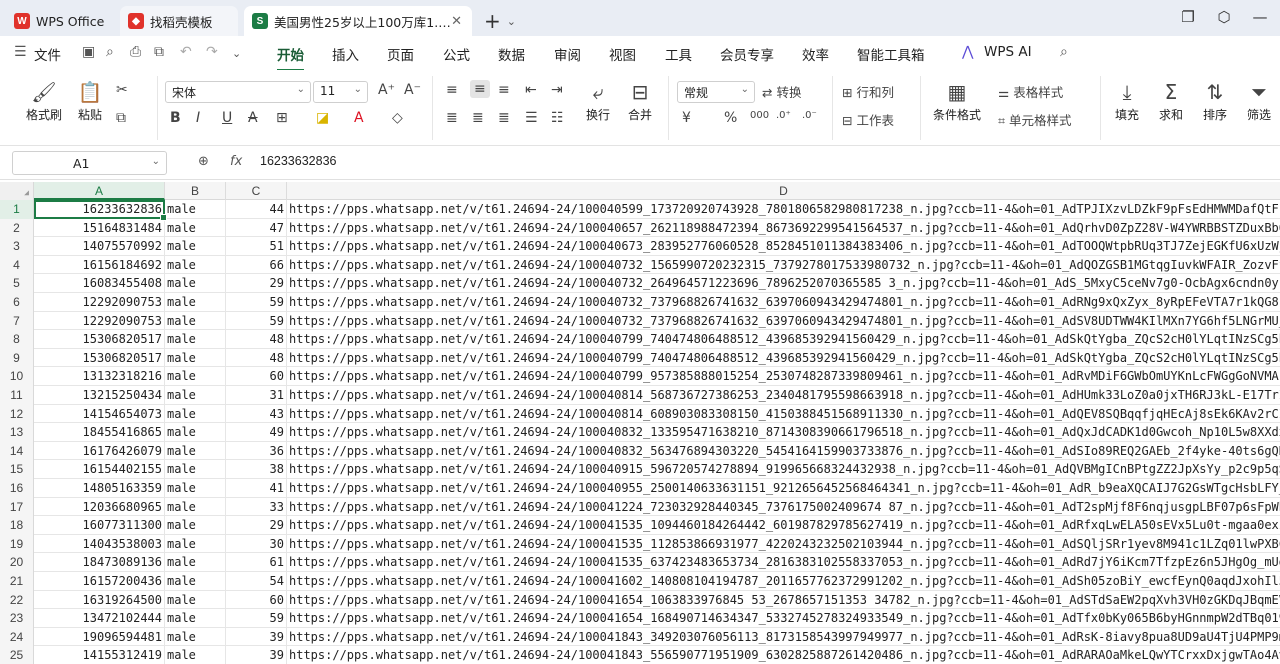 The height and width of the screenshot is (664, 1280). I want to click on paste-button: 📋 粘贴, so click(90, 100).